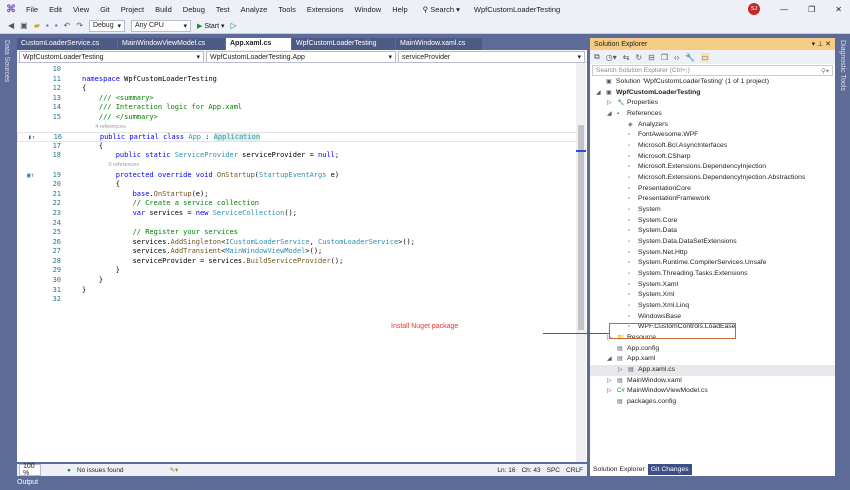  I want to click on menu-item-help: Help, so click(399, 9).